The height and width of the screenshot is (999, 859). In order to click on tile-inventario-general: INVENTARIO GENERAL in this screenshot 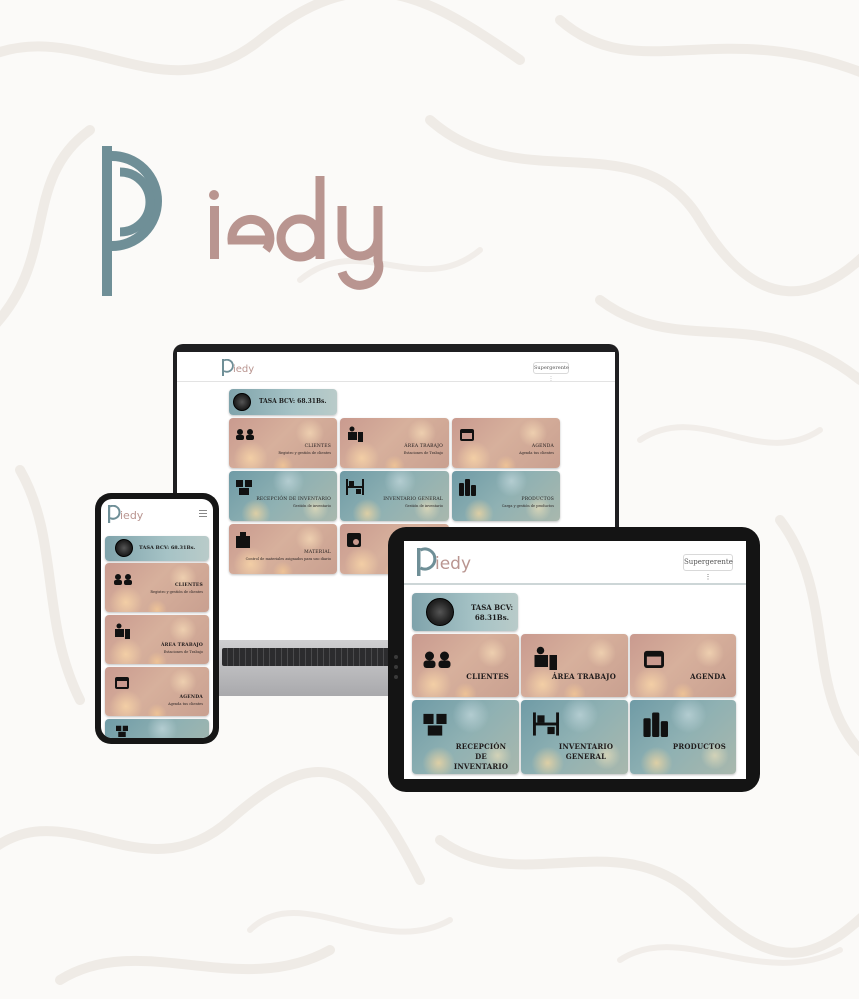, I will do `click(574, 737)`.